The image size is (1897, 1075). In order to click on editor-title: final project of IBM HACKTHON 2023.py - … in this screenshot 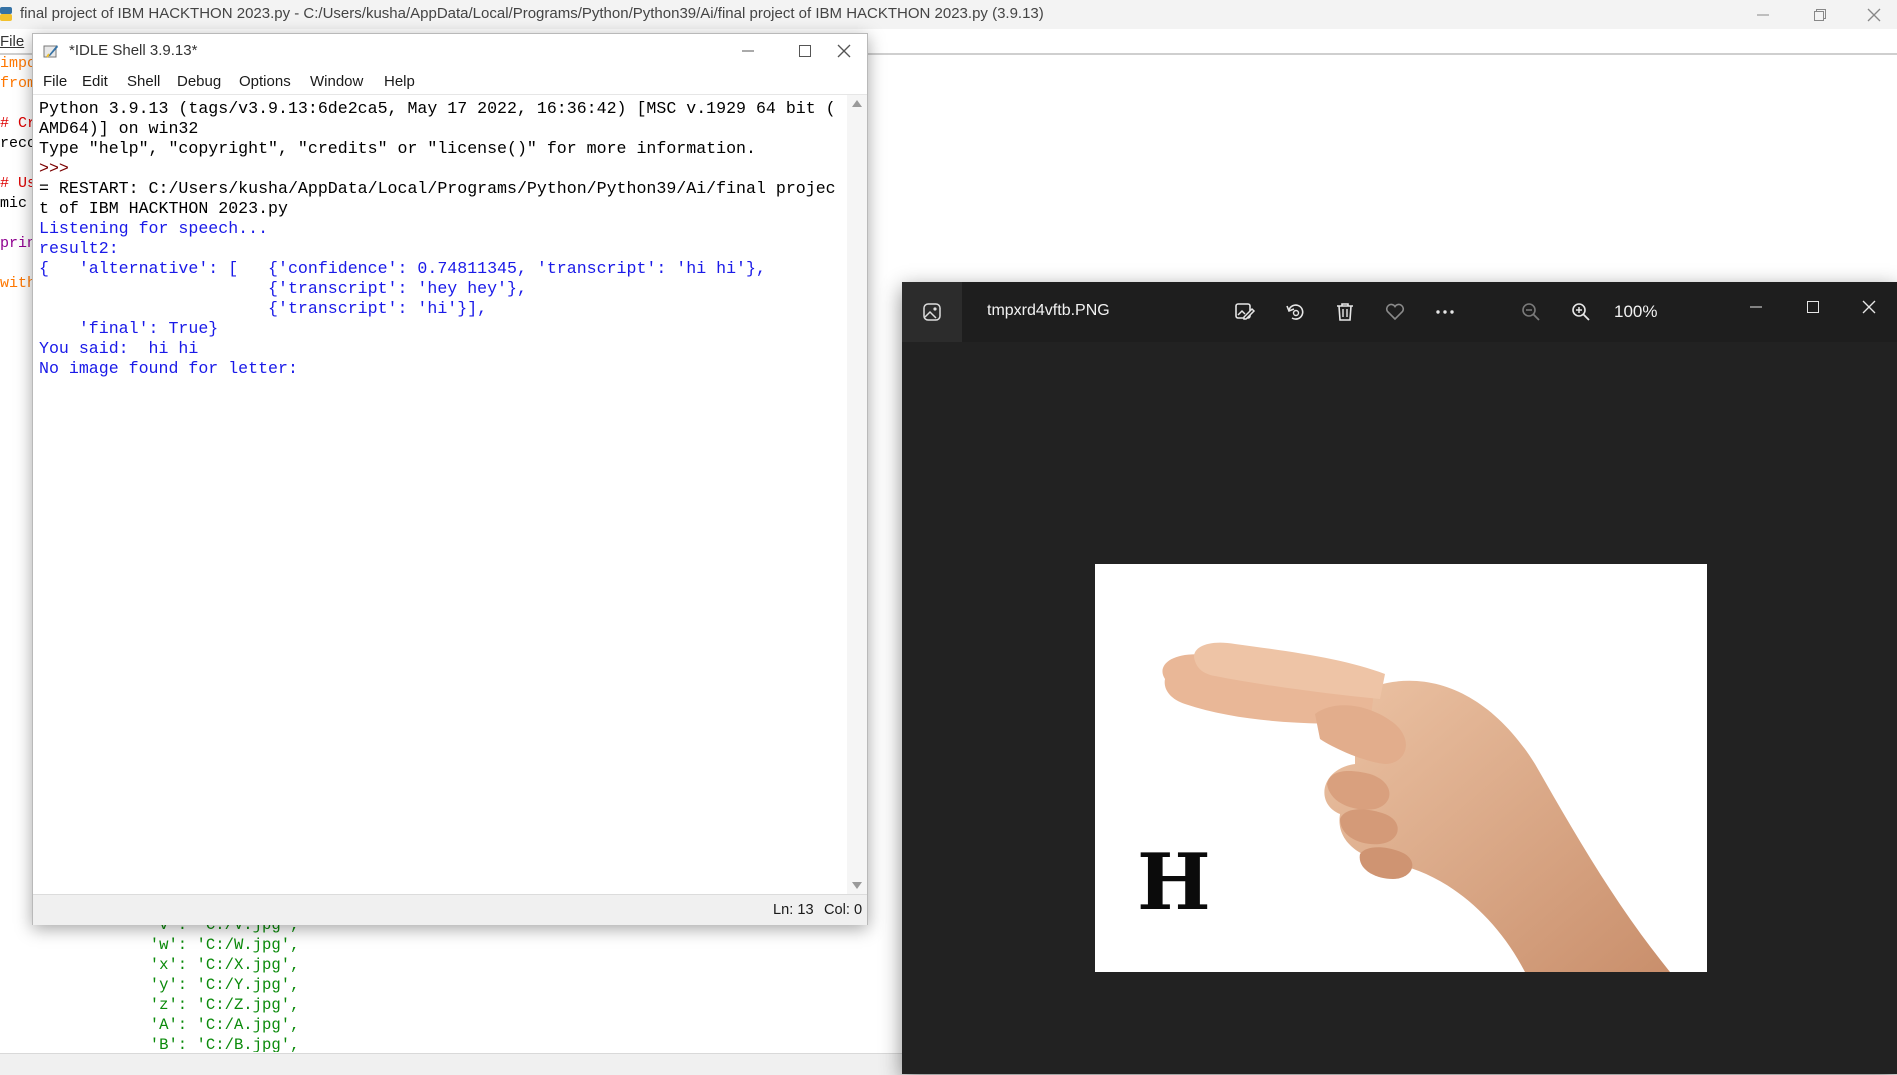, I will do `click(532, 13)`.